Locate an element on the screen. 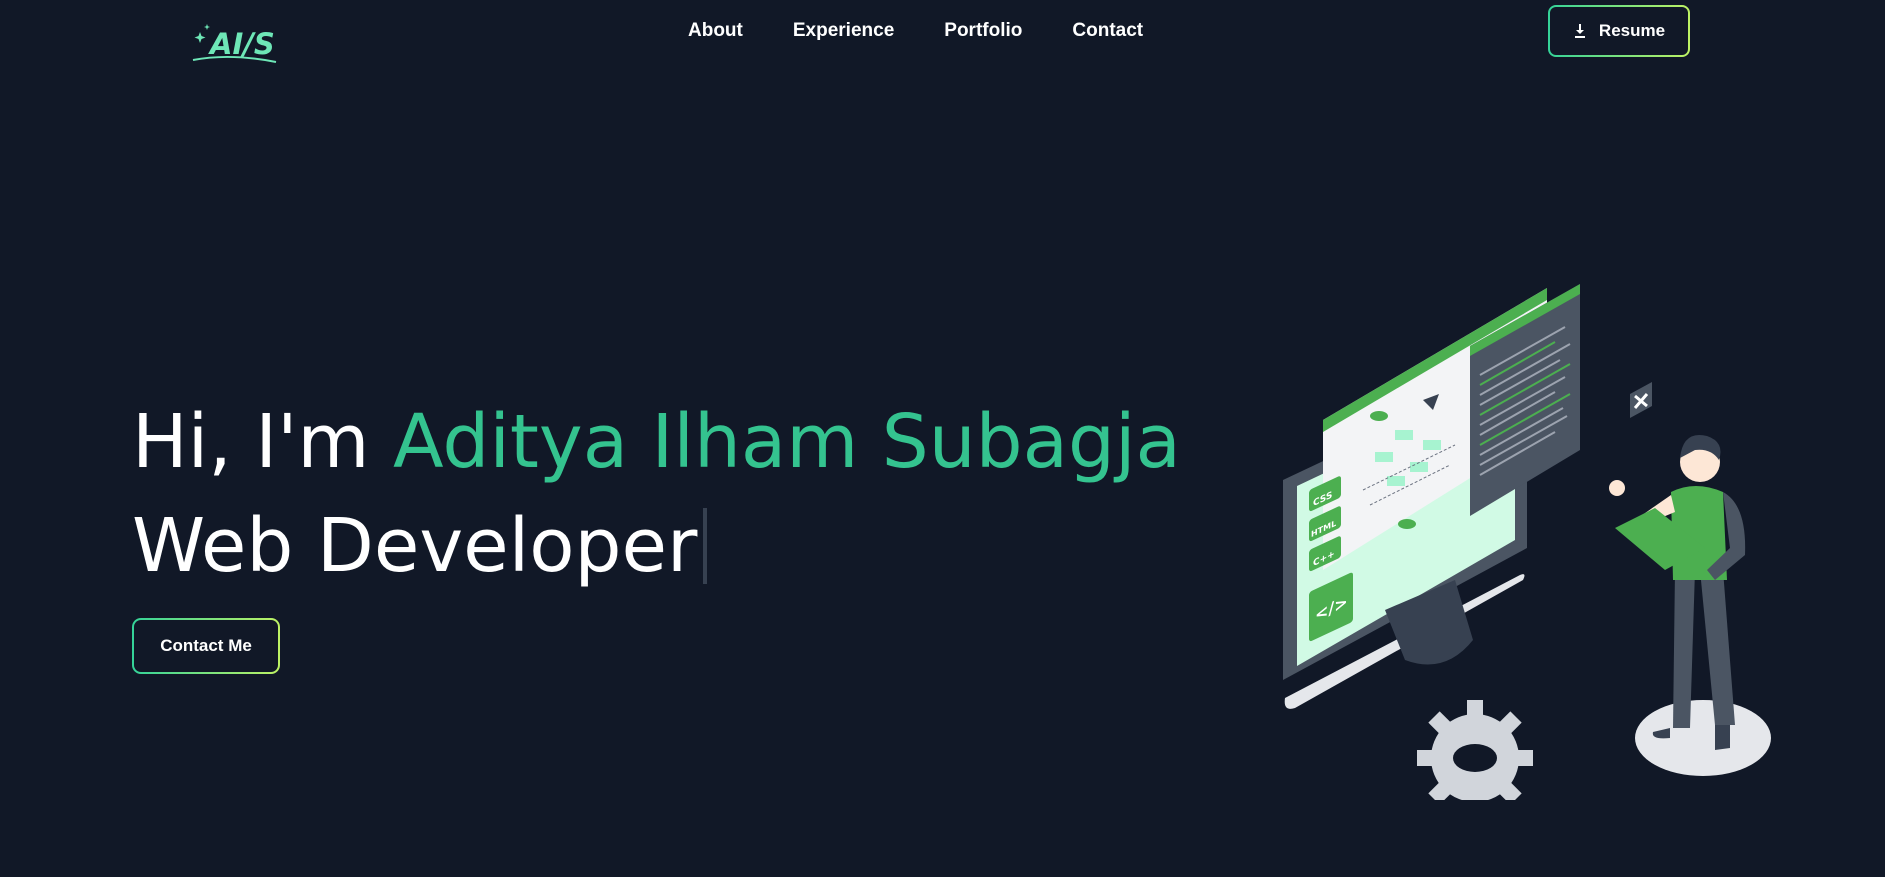 The image size is (1885, 877). gear-icon is located at coordinates (1475, 750).